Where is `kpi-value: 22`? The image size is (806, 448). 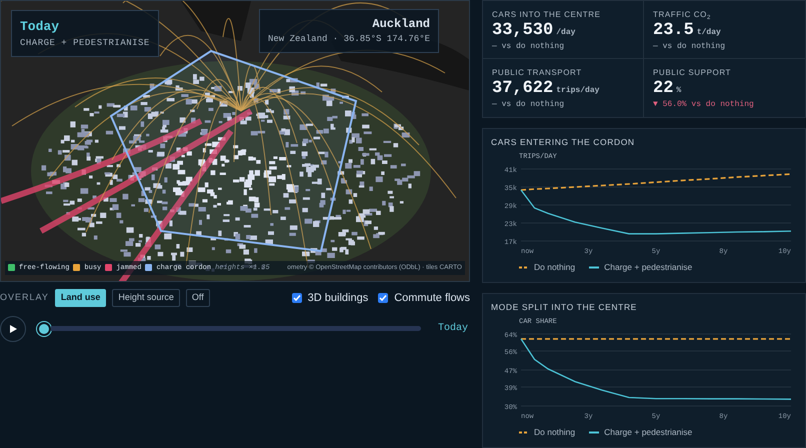 kpi-value: 22 is located at coordinates (663, 88).